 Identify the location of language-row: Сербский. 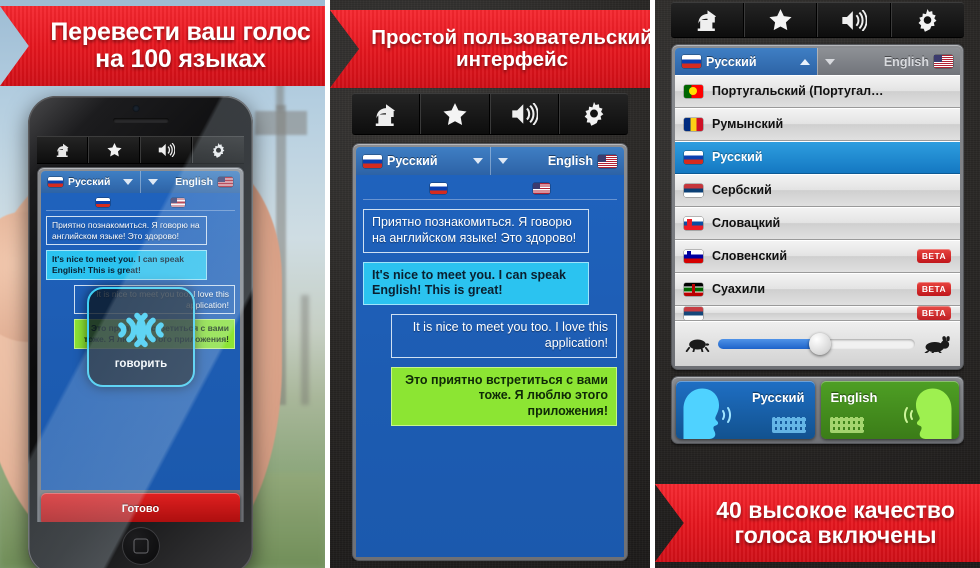
(817, 190).